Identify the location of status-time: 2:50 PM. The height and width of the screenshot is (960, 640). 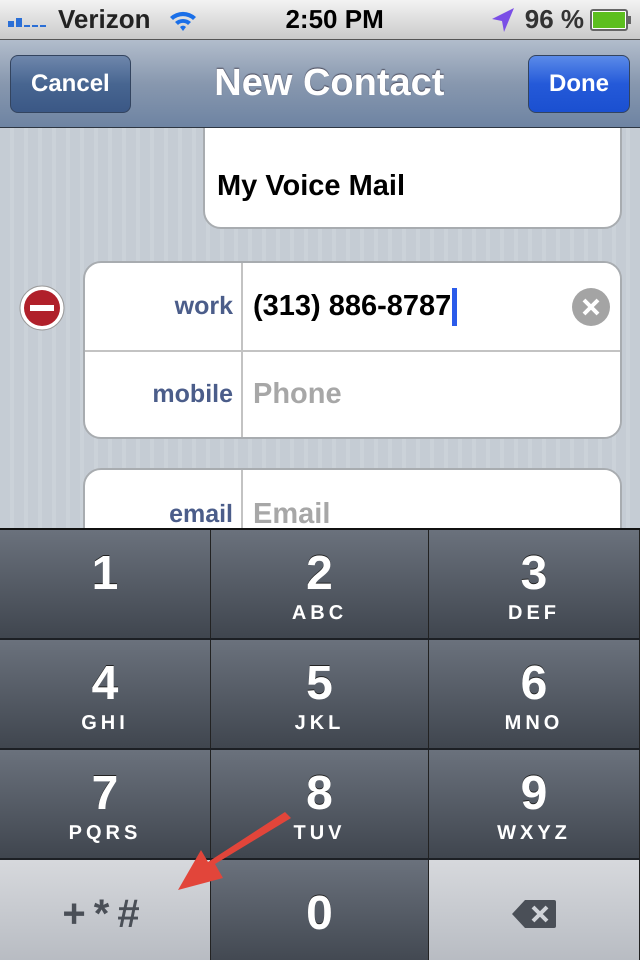
(334, 19).